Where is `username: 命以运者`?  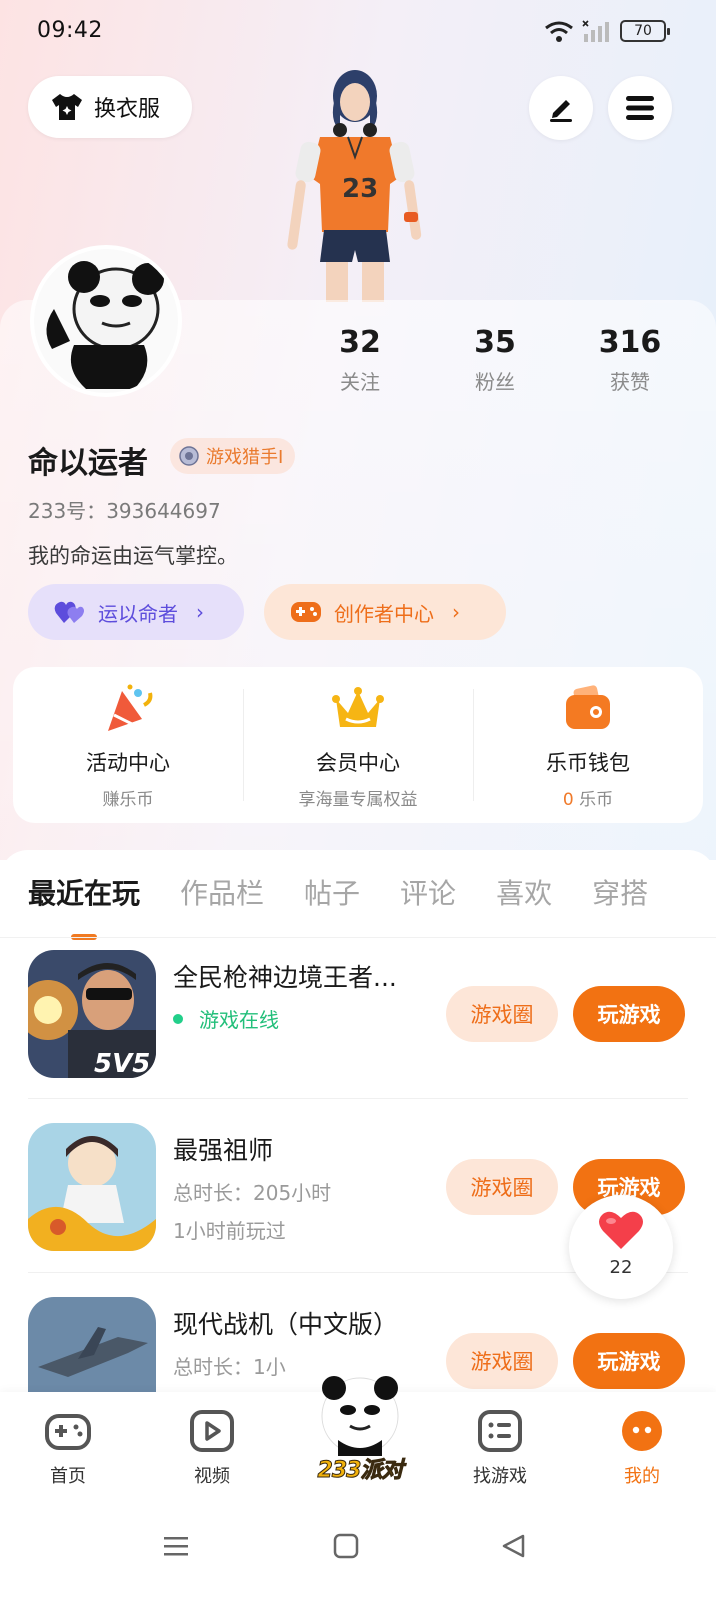
username: 命以运者 is located at coordinates (88, 463).